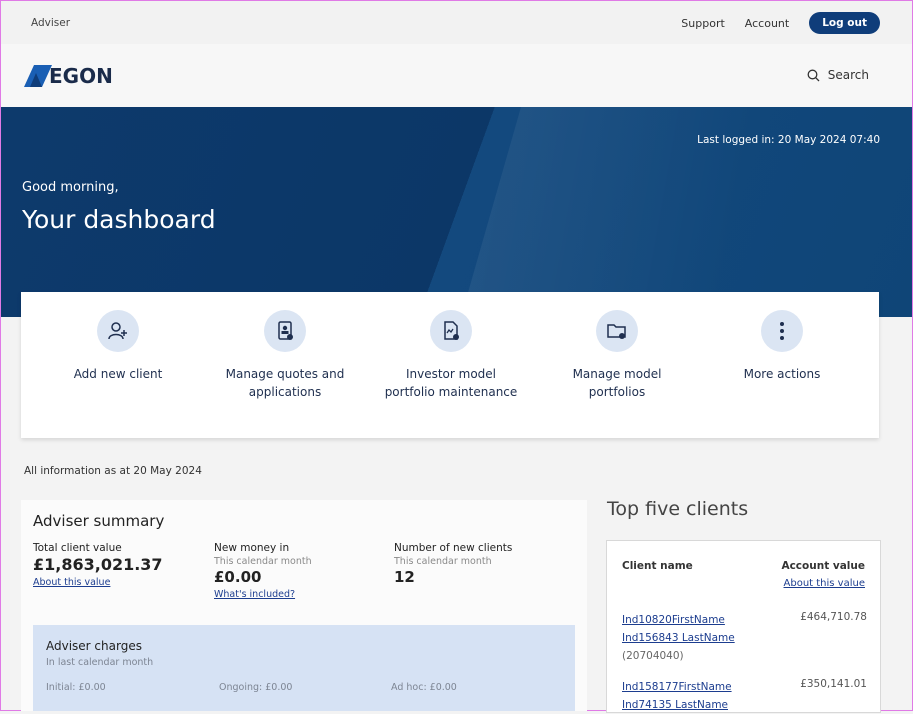 This screenshot has height=714, width=913. I want to click on action-label: Manage quotes and applications, so click(285, 383).